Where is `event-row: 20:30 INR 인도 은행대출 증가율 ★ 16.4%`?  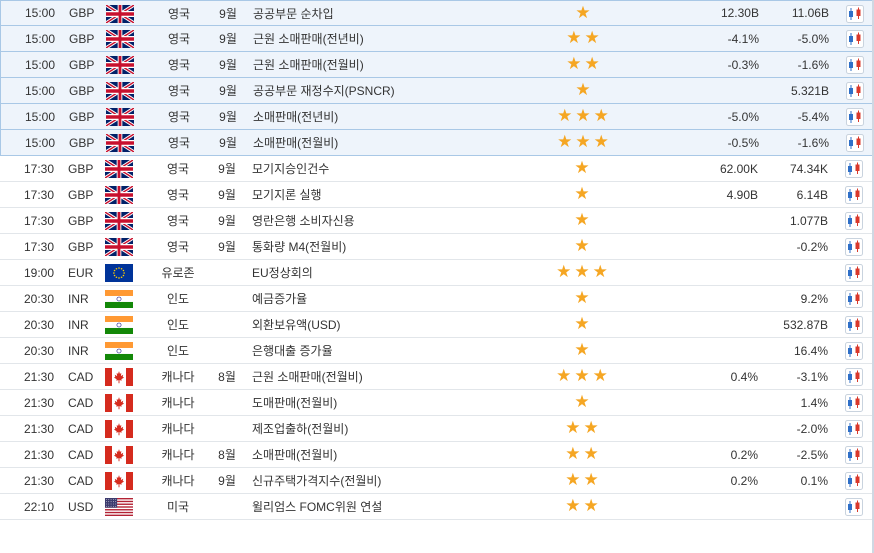
event-row: 20:30 INR 인도 은행대출 증가율 ★ 16.4% is located at coordinates (437, 351).